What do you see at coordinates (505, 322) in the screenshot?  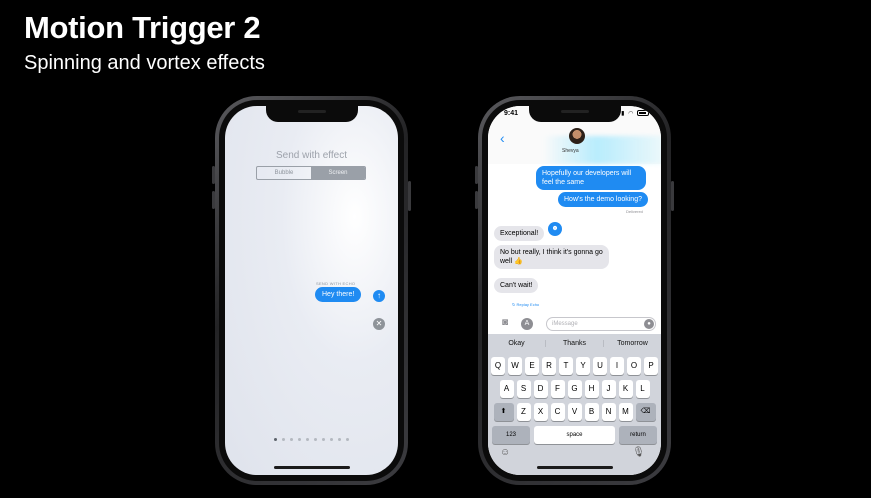 I see `camera-icon: ◙` at bounding box center [505, 322].